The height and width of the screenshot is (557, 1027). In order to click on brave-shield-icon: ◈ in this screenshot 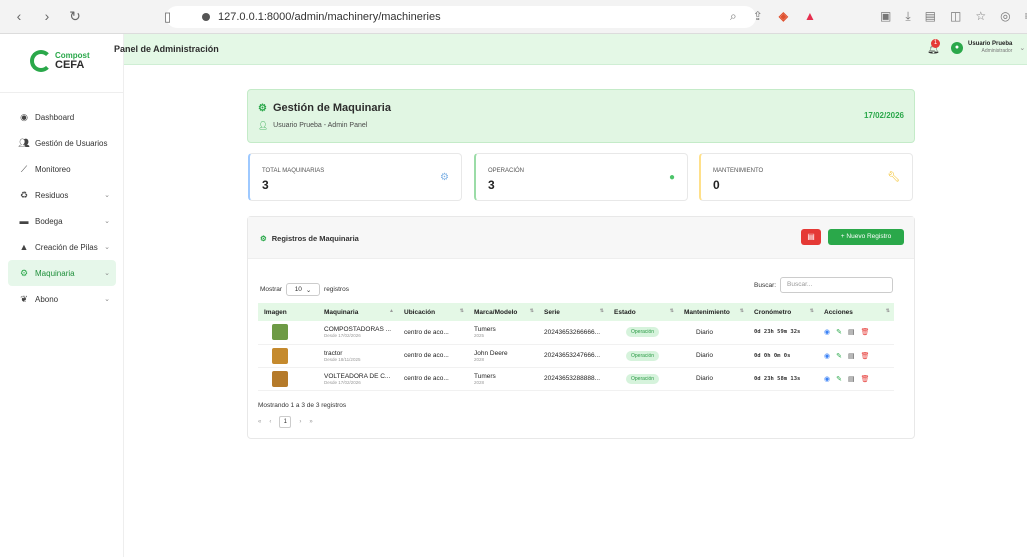, I will do `click(783, 16)`.